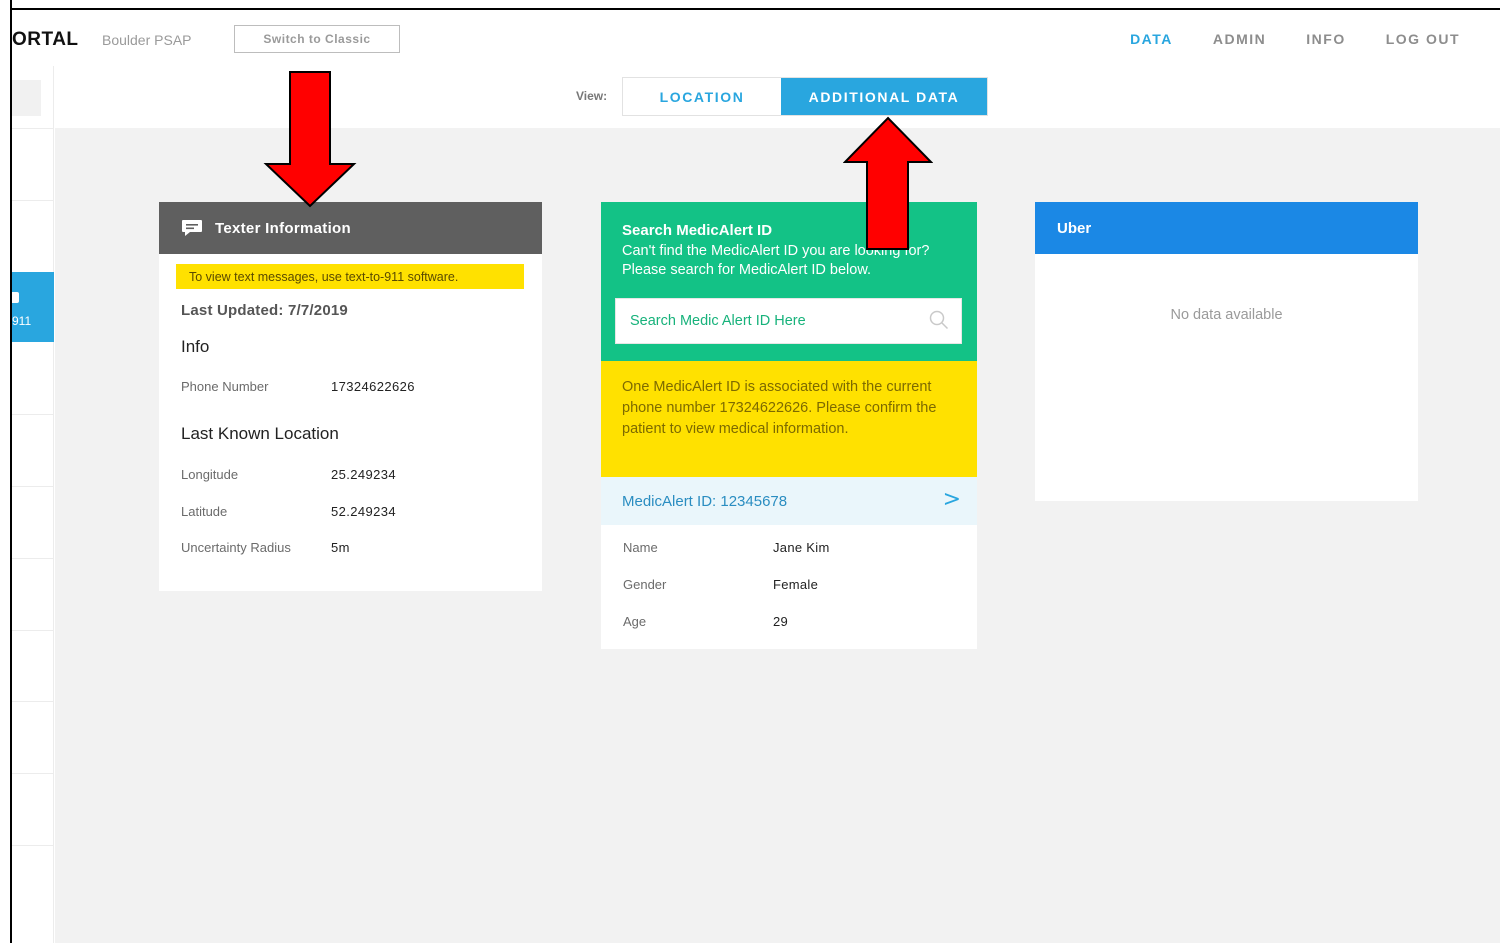  Describe the element at coordinates (750, 5) in the screenshot. I see `screenshot-border-top` at that location.